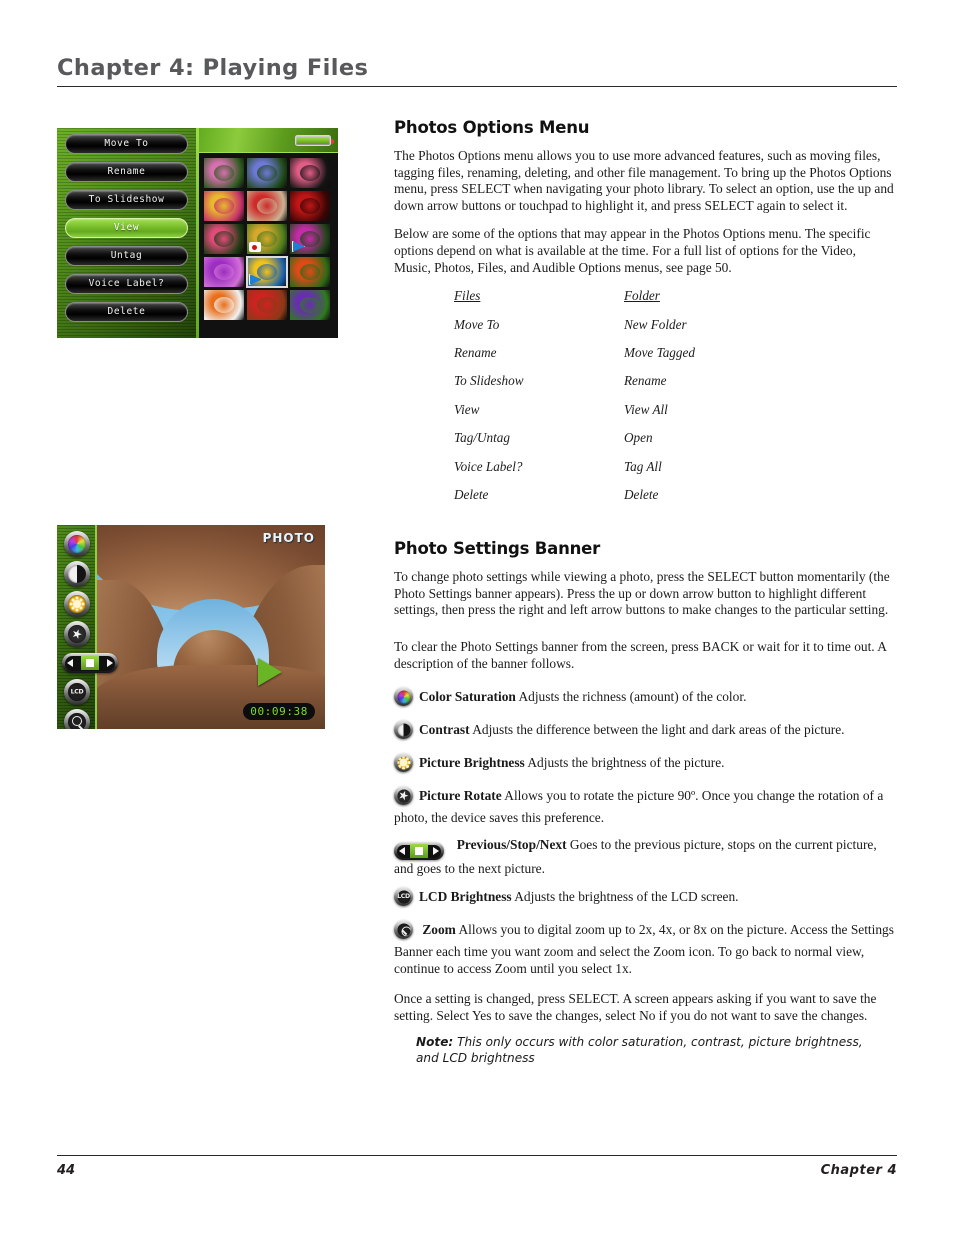 This screenshot has width=954, height=1235. I want to click on options-folder-cell: Tag All, so click(643, 466).